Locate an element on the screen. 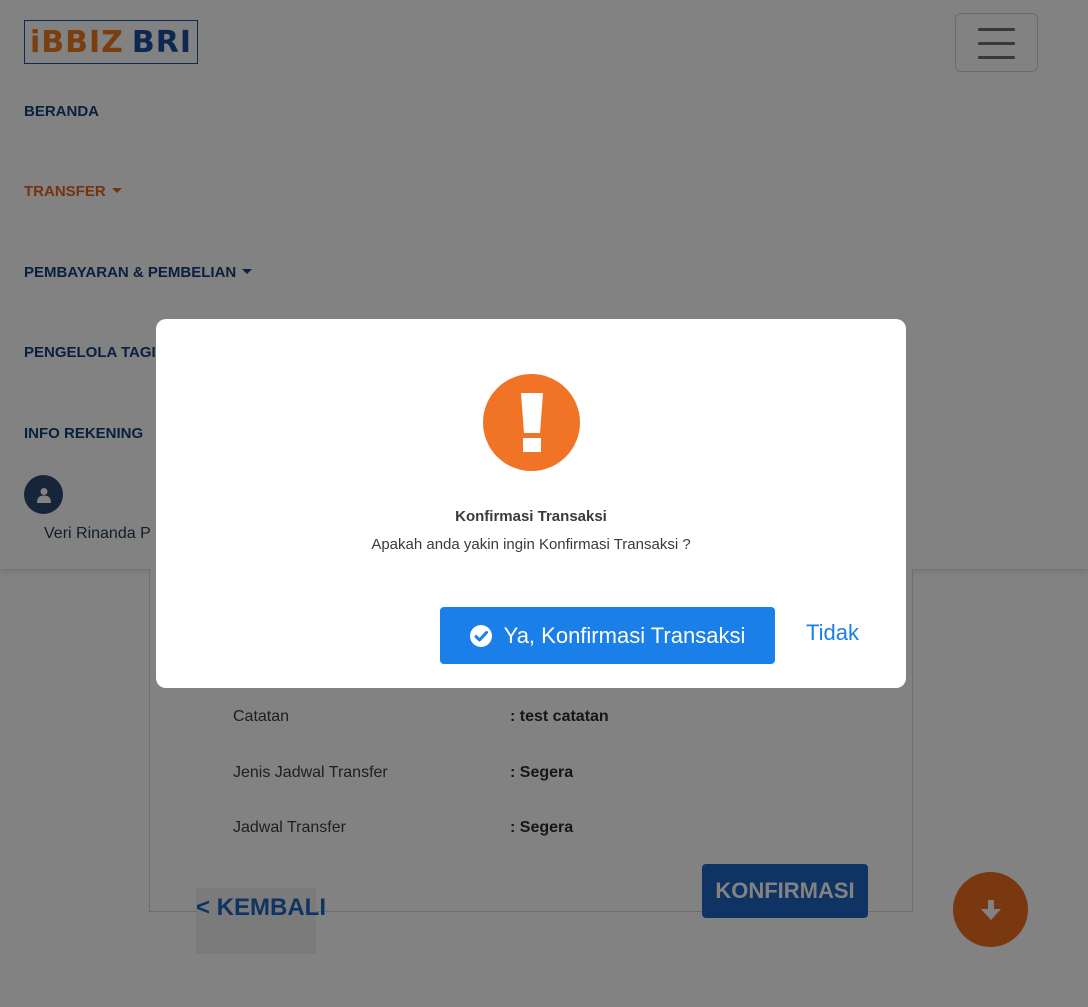 This screenshot has height=1007, width=1088. dialog-title: Konfirmasi Transaksi is located at coordinates (531, 516).